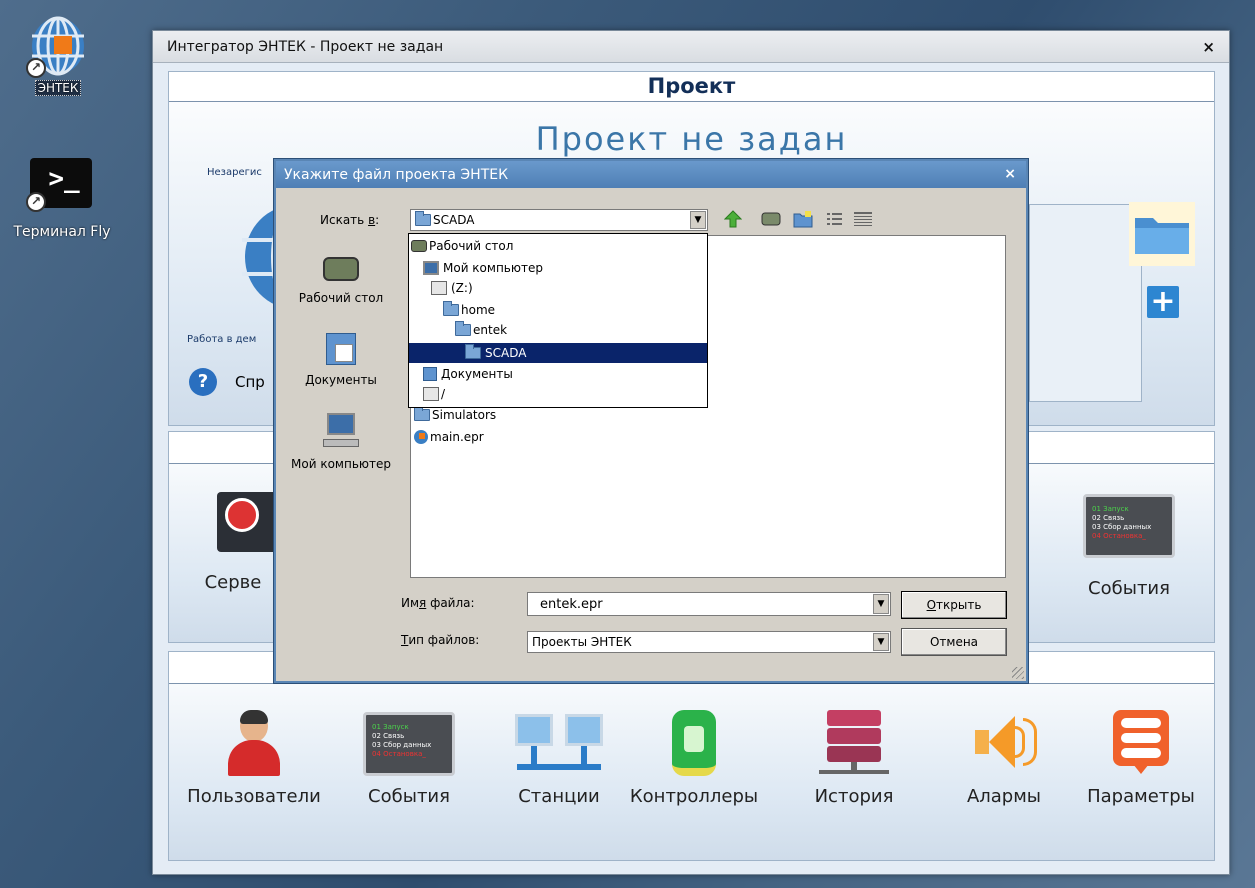 The height and width of the screenshot is (888, 1255). I want to click on dropdown-item: Мой компьютер, so click(483, 268).